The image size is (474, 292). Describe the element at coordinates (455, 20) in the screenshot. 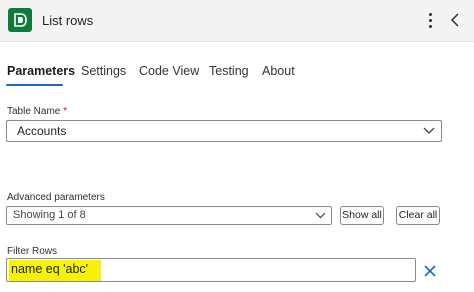

I see `chevron-left-icon` at that location.